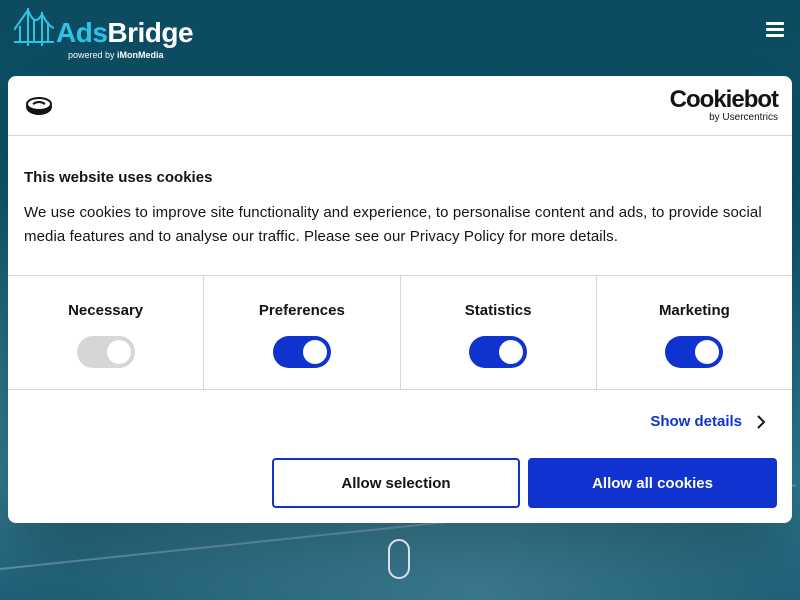 This screenshot has height=600, width=800. I want to click on hamburger-icon, so click(775, 30).